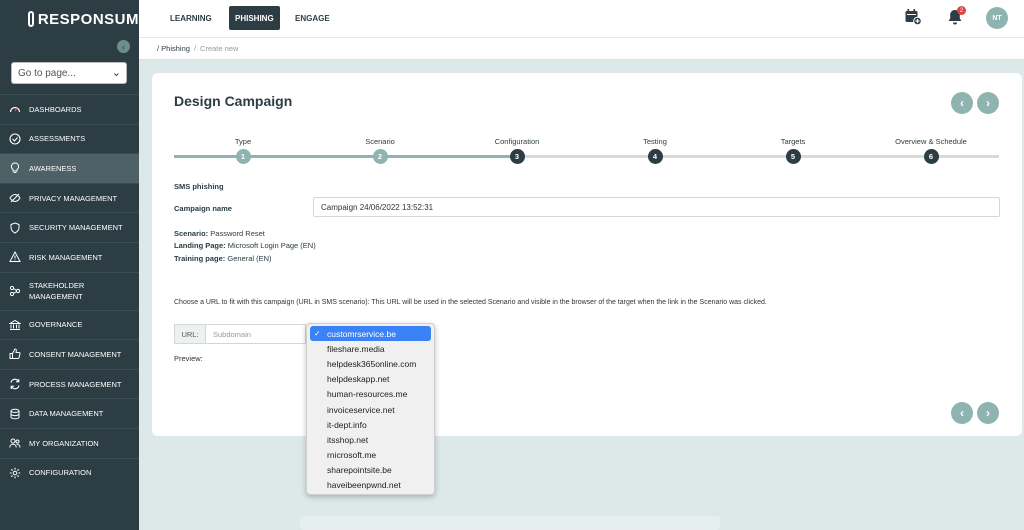  I want to click on calendar-add-icon, so click(913, 19).